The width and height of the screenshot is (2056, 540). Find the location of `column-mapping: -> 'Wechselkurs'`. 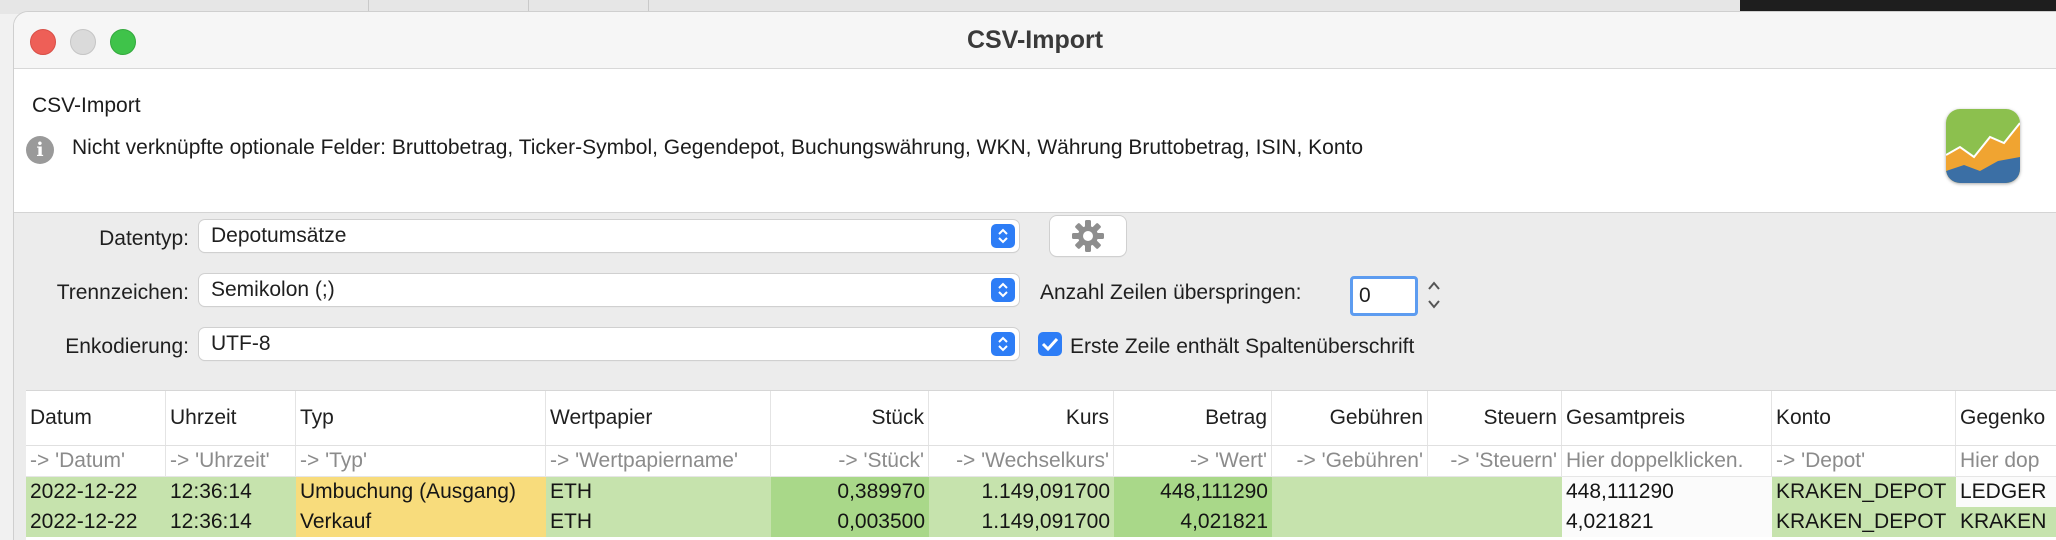

column-mapping: -> 'Wechselkurs' is located at coordinates (1021, 461).